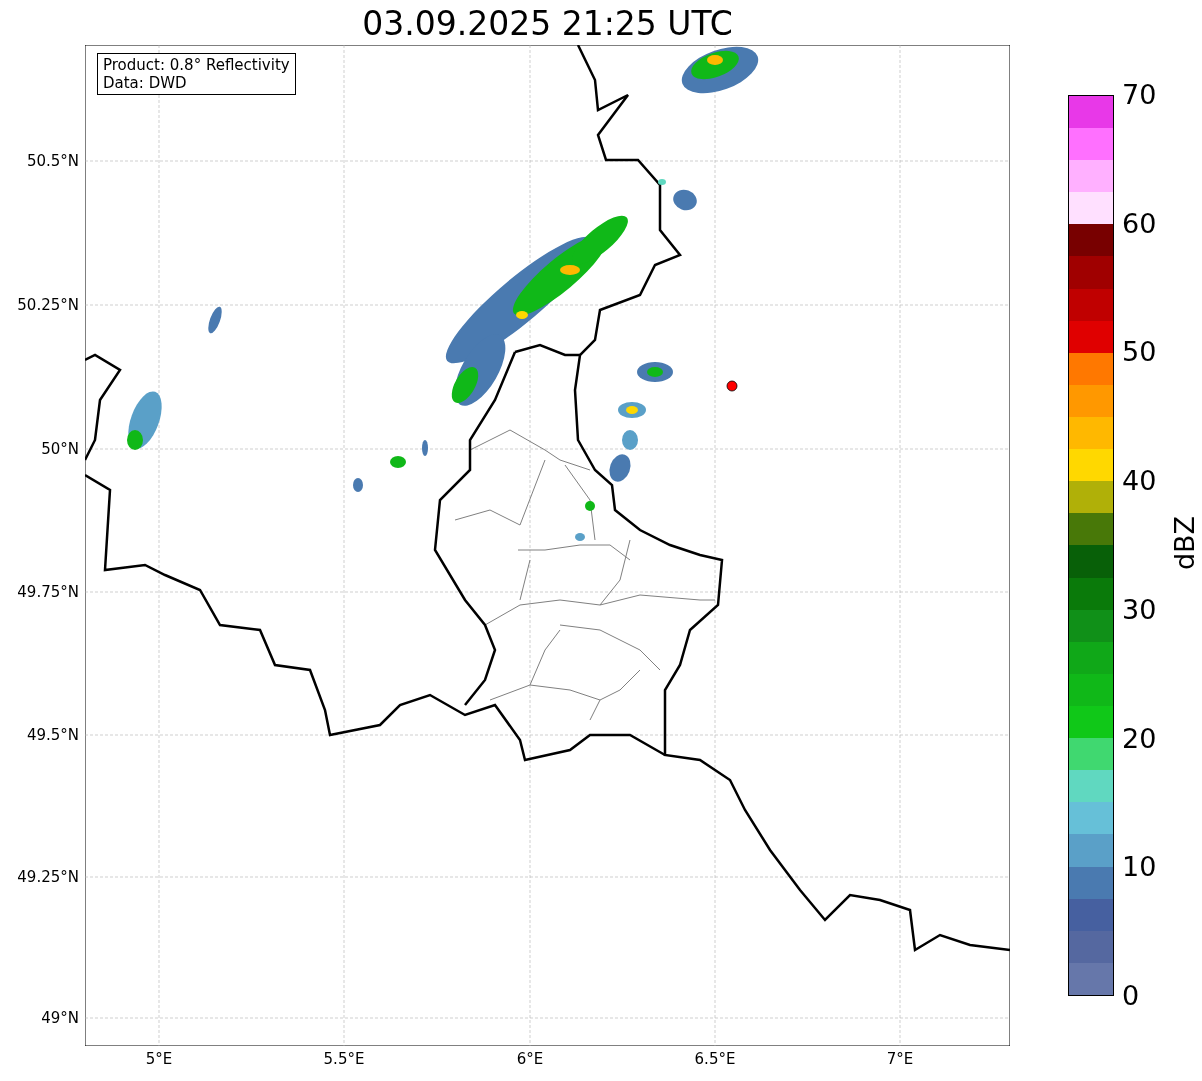 The height and width of the screenshot is (1081, 1202). Describe the element at coordinates (1139, 95) in the screenshot. I see `colorbar-tick-label: 70` at that location.